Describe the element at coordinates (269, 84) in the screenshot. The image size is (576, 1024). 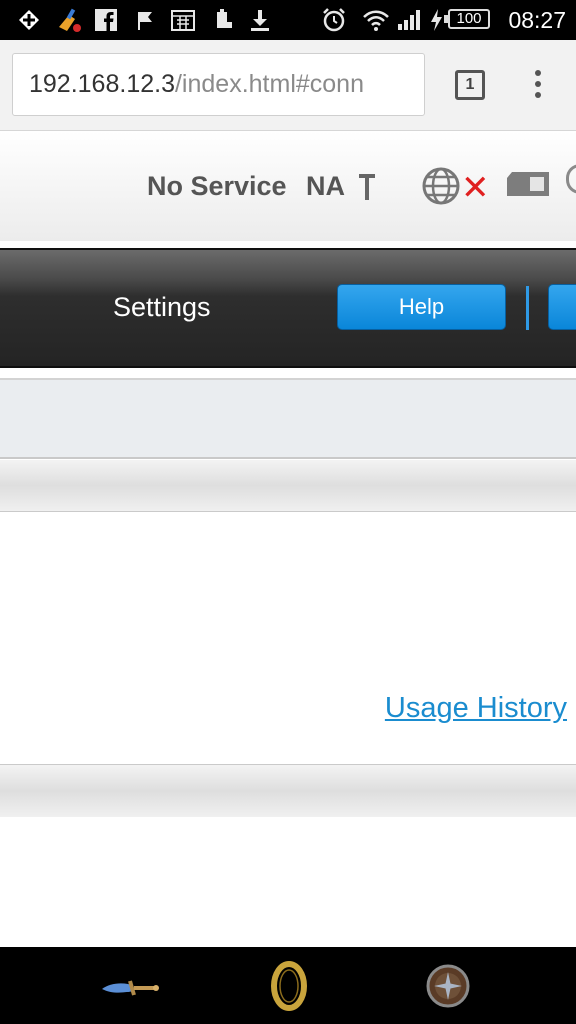
I see `url-path: /index.html#conn` at that location.